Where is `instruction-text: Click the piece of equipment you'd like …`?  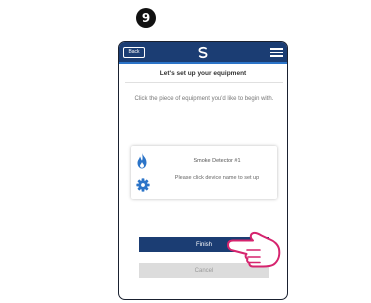
instruction-text: Click the piece of equipment you'd like … is located at coordinates (204, 99).